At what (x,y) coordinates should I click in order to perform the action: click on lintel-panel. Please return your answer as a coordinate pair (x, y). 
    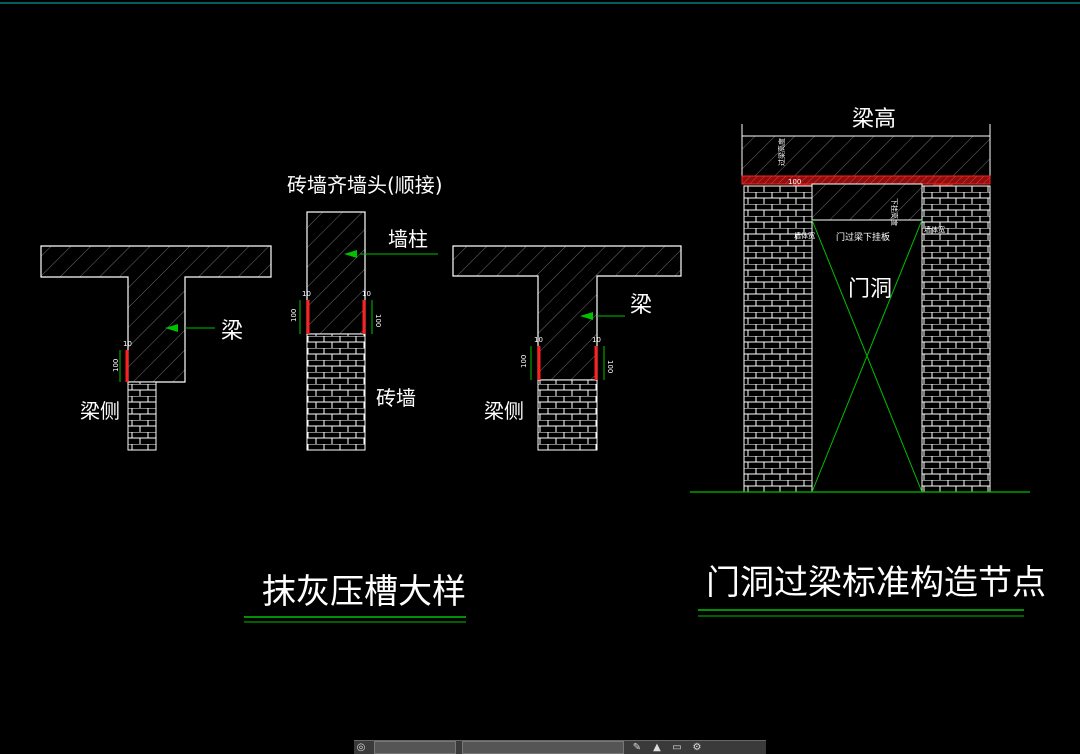
    Looking at the image, I should click on (867, 202).